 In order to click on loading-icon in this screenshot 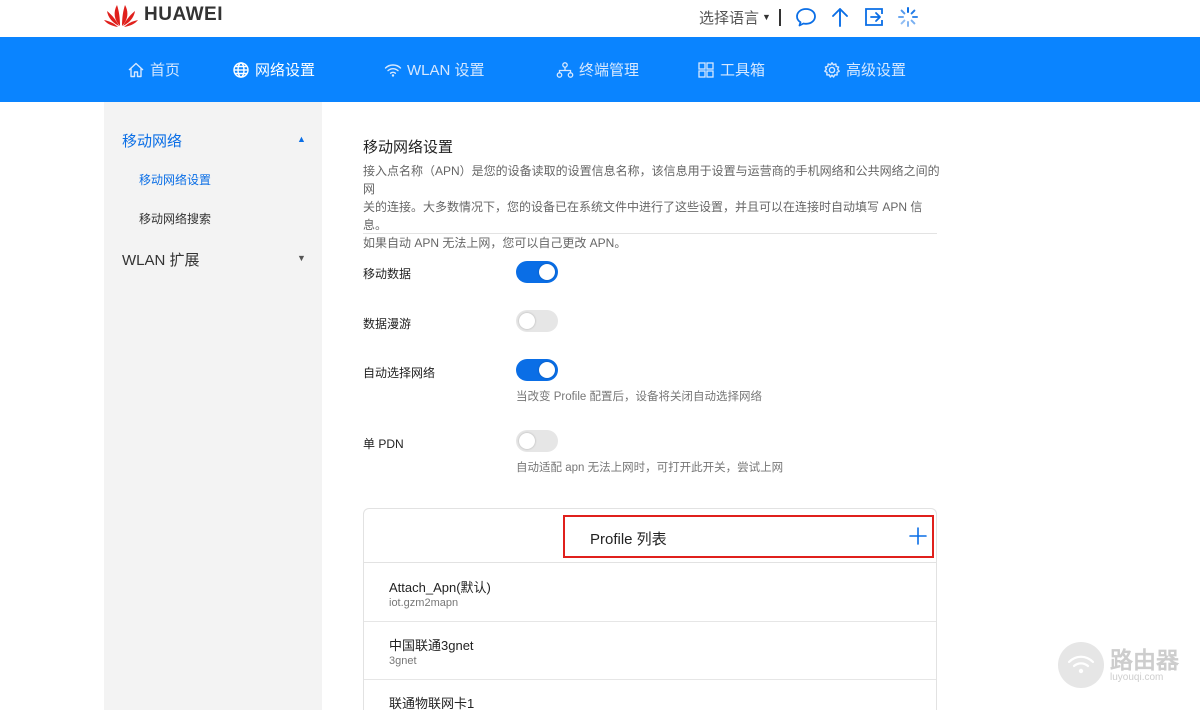, I will do `click(907, 17)`.